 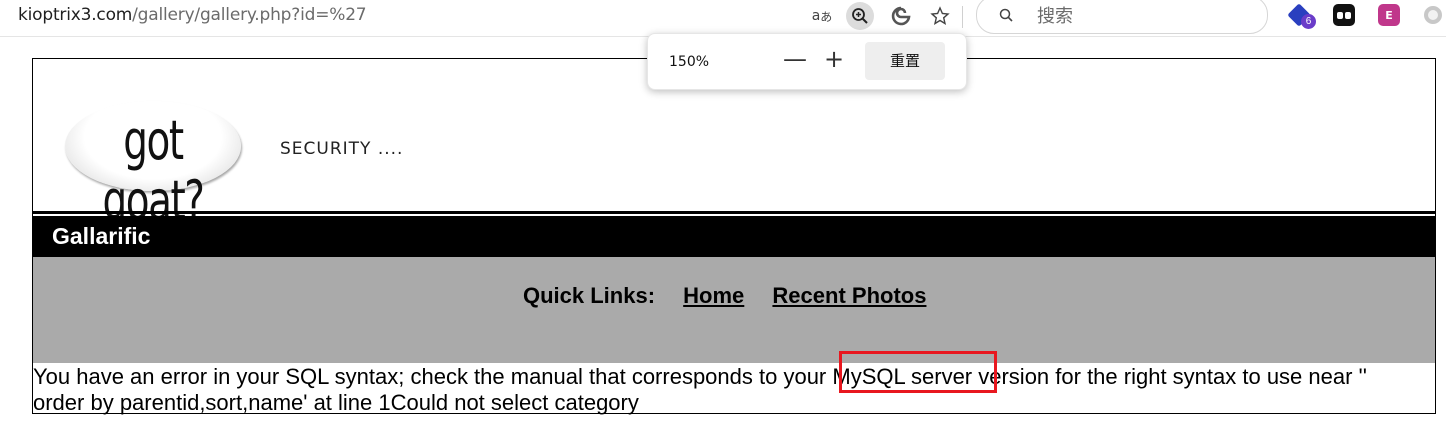 I want to click on home-link: Home, so click(x=713, y=295).